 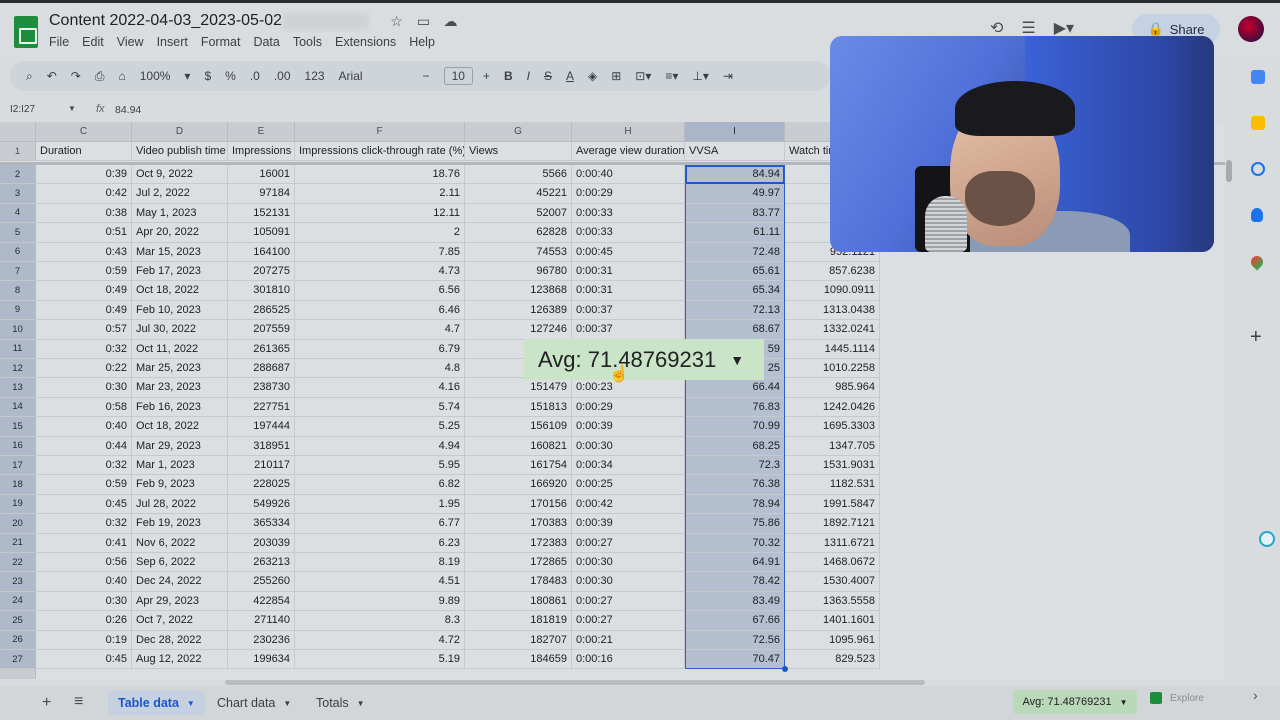 What do you see at coordinates (261, 563) in the screenshot?
I see `table-cell: 263213` at bounding box center [261, 563].